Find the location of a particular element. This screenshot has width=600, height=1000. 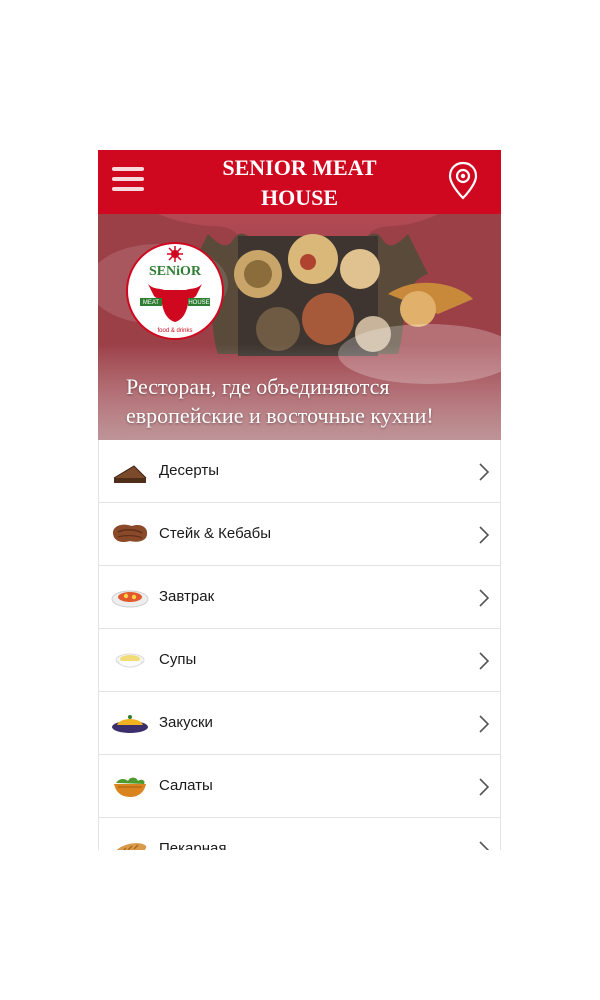

svg-text: food & drinks is located at coordinates (174, 331).